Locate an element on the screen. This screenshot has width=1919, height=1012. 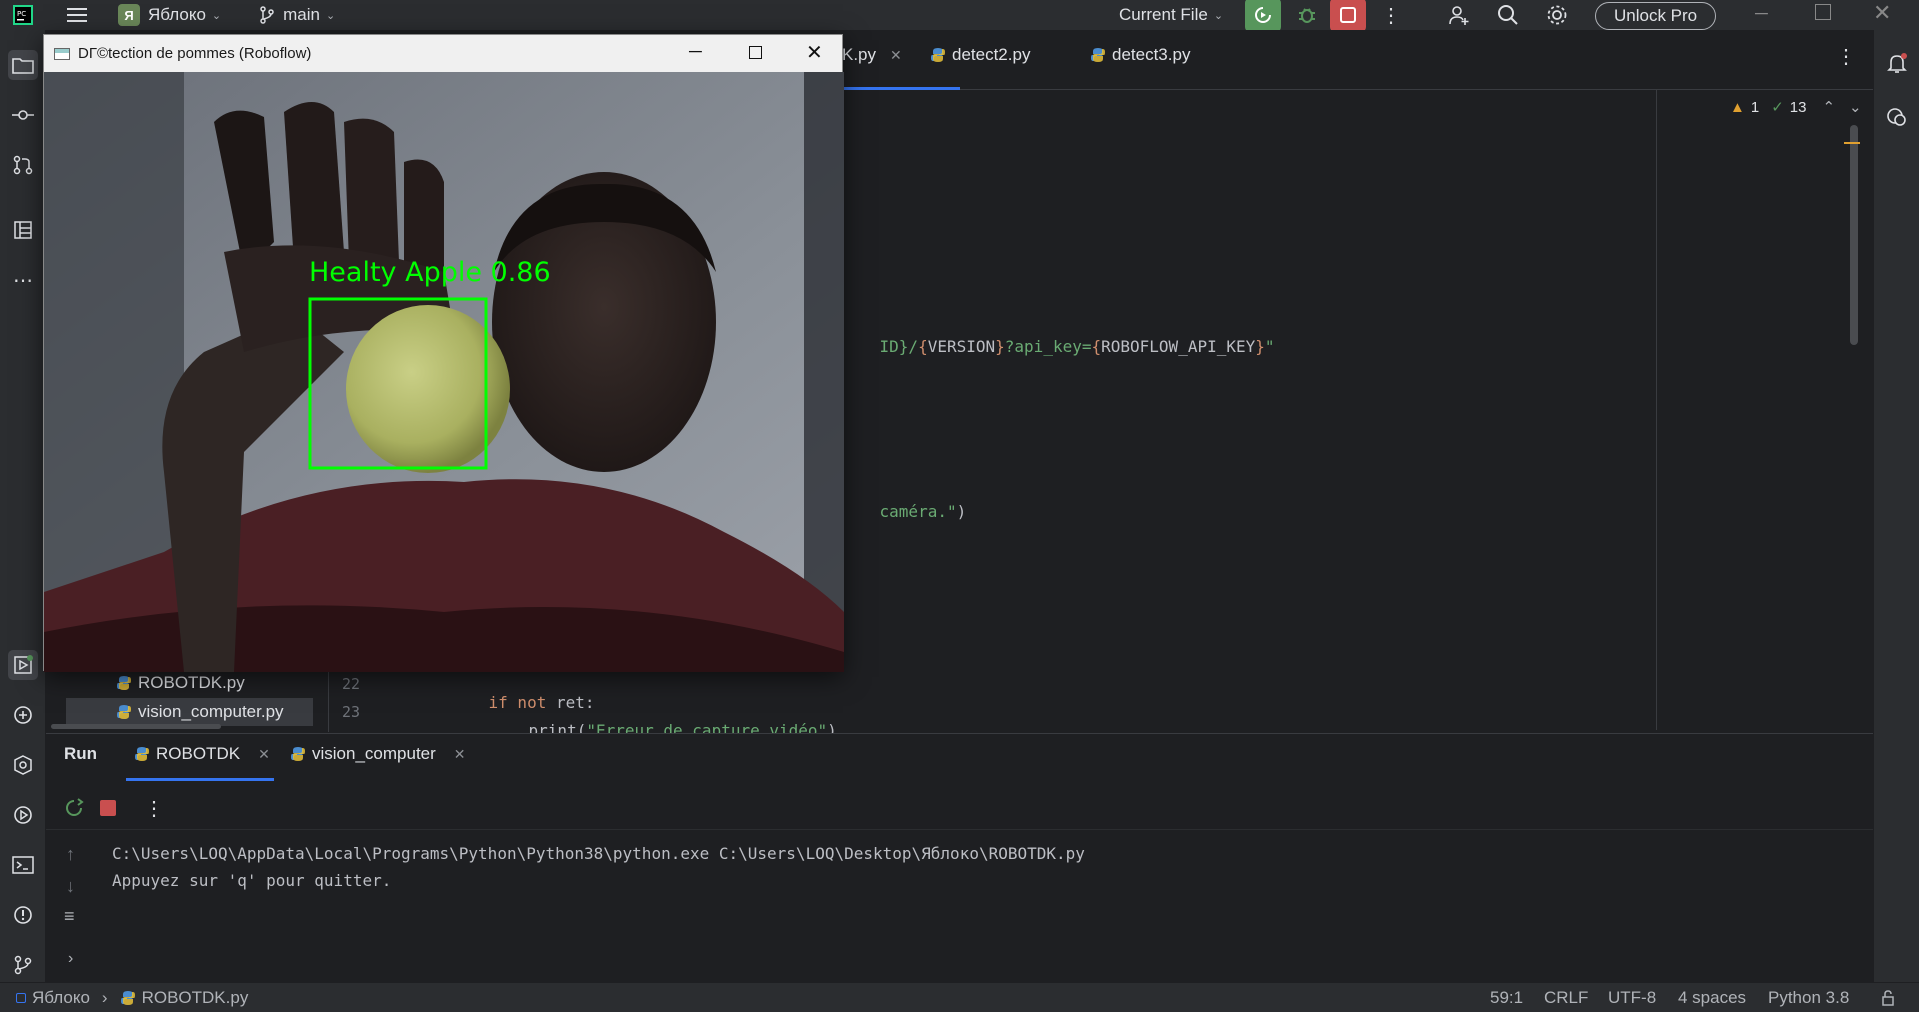
rerun-button is located at coordinates (1263, 16).